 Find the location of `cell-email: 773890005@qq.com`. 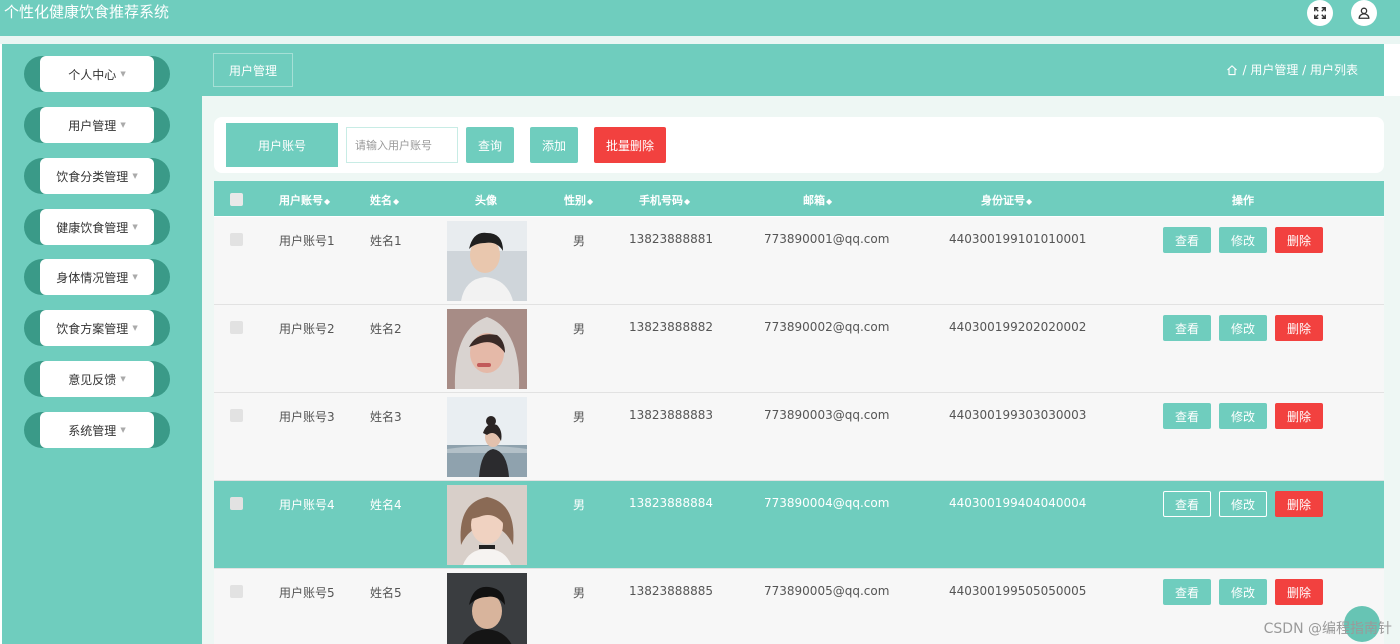

cell-email: 773890005@qq.com is located at coordinates (827, 591).